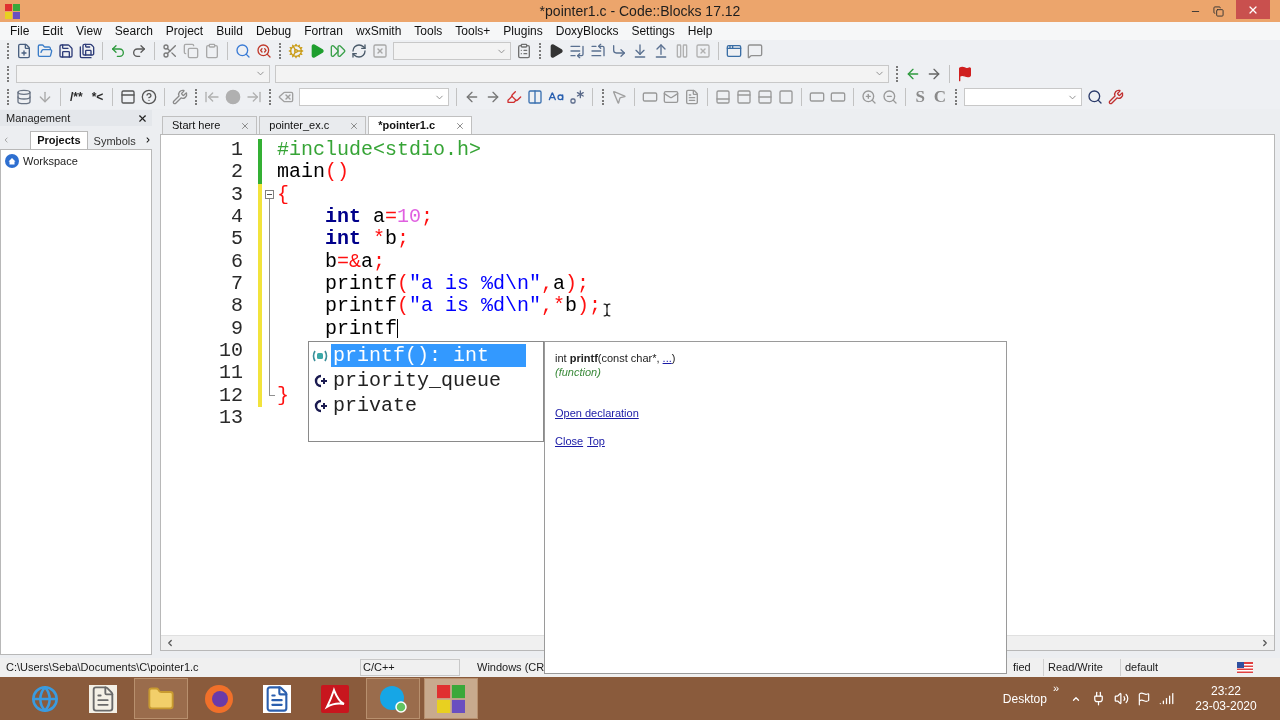 The width and height of the screenshot is (1280, 720). What do you see at coordinates (514, 97) in the screenshot?
I see `highlighter-icon` at bounding box center [514, 97].